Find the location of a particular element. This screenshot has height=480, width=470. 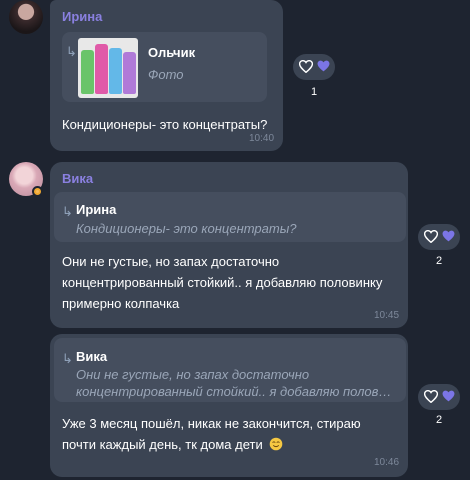

reply-text: Фото is located at coordinates (166, 74).